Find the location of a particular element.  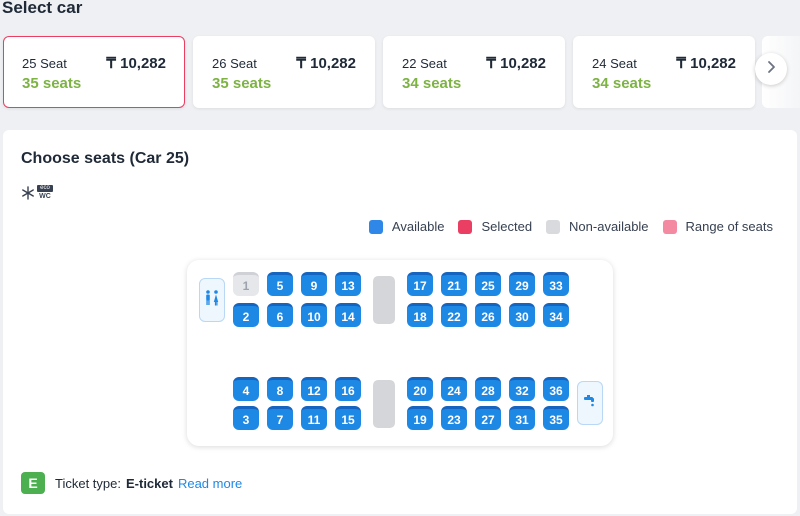

car-card: 22 Seat ₸ 10,282 34 seats is located at coordinates (474, 72).